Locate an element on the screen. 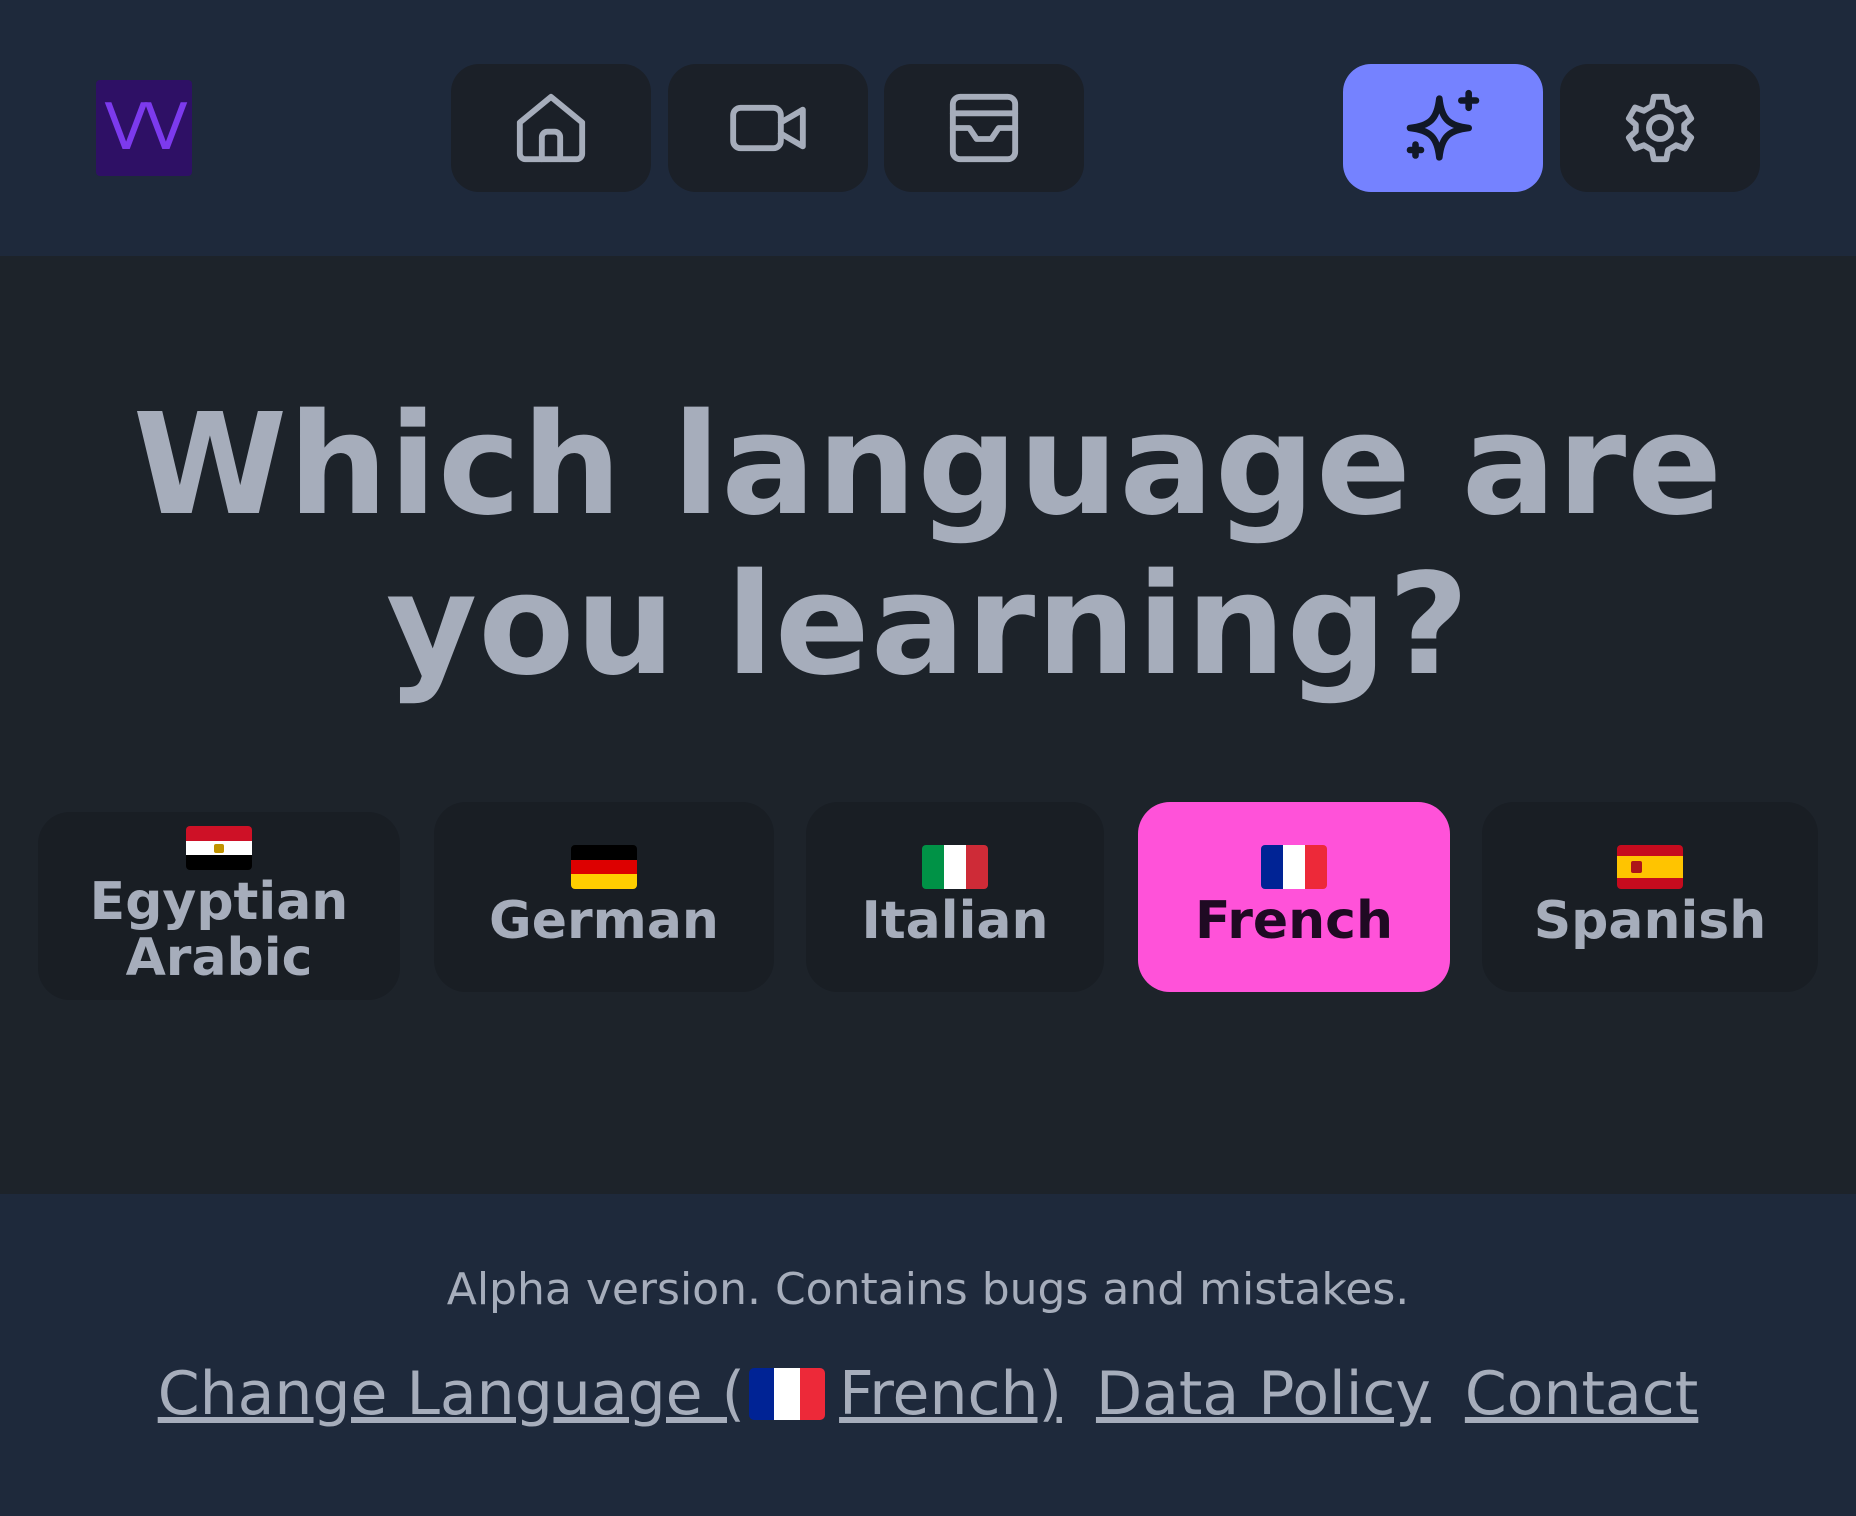  language-option-italian: Italian is located at coordinates (955, 897).